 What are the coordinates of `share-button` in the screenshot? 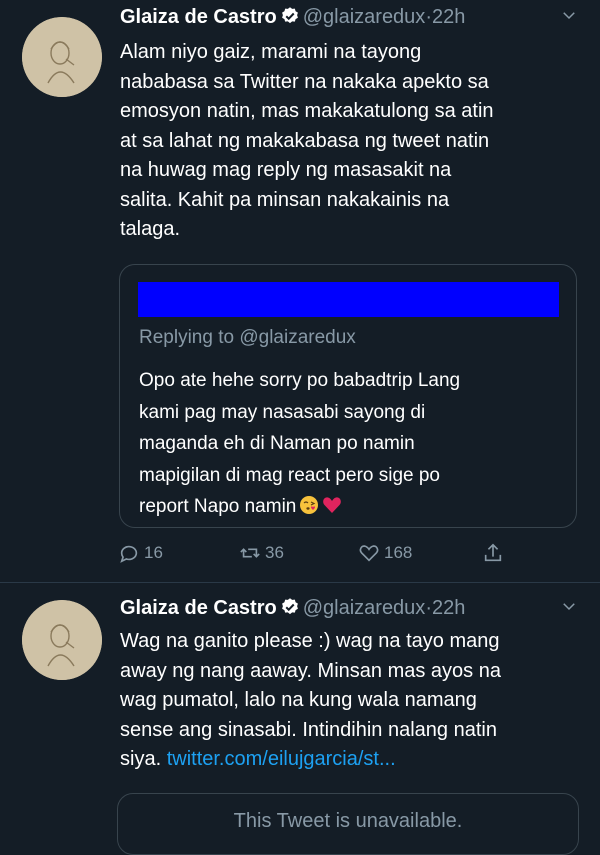 It's located at (495, 553).